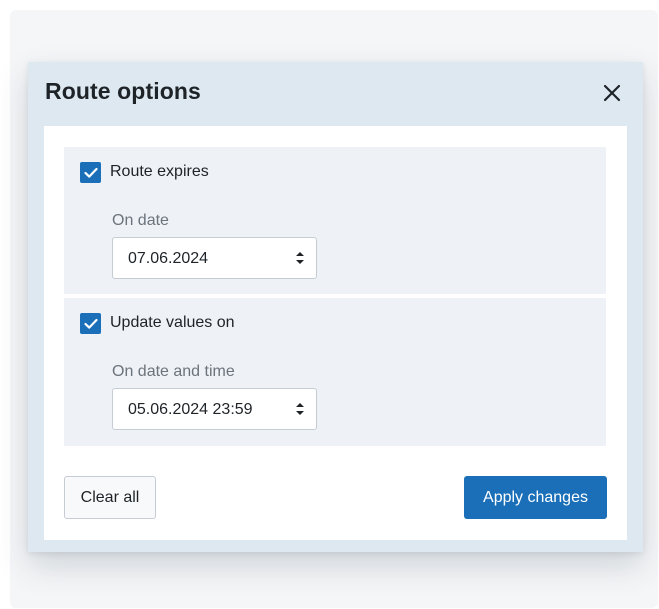 The height and width of the screenshot is (609, 659). Describe the element at coordinates (123, 91) in the screenshot. I see `dialog-title: Route options` at that location.